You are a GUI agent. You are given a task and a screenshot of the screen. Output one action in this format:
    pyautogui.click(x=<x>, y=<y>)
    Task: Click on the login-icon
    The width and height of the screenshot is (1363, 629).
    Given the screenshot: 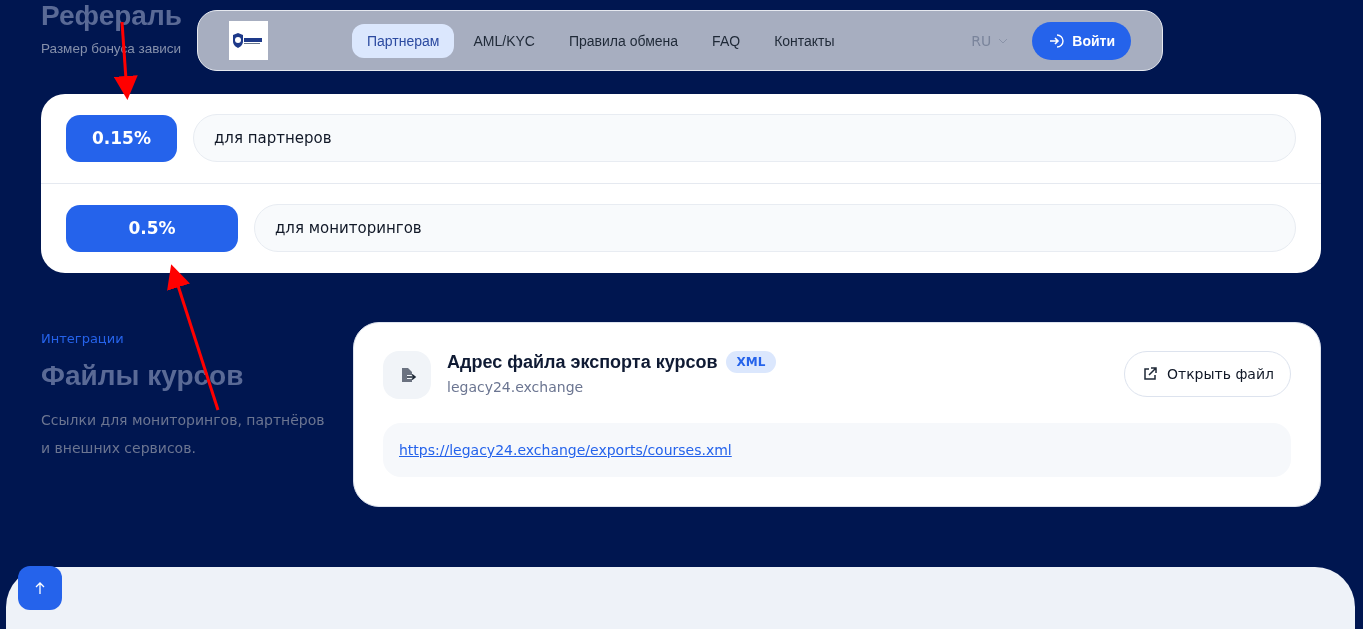 What is the action you would take?
    pyautogui.click(x=1056, y=40)
    